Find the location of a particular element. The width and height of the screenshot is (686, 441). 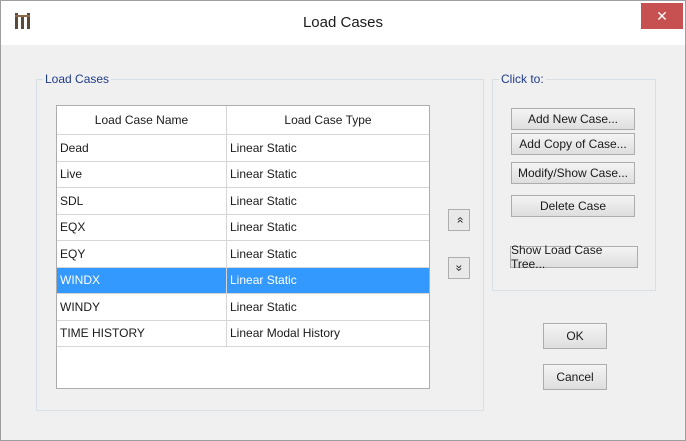

table-row: TIME HISTORY Linear Modal History is located at coordinates (243, 333).